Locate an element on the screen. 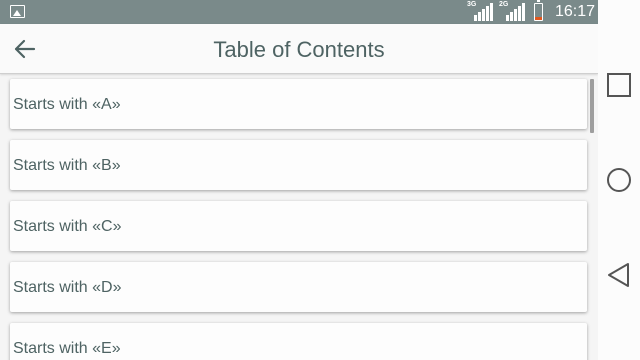  toc-item: Starts with «A» is located at coordinates (298, 104).